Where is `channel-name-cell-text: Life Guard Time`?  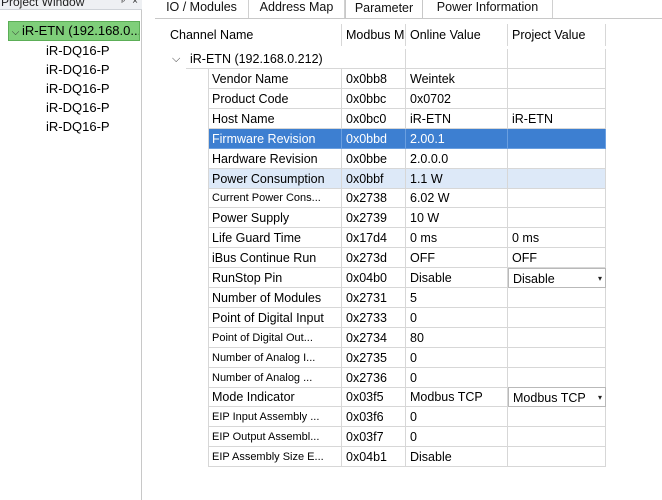 channel-name-cell-text: Life Guard Time is located at coordinates (256, 238).